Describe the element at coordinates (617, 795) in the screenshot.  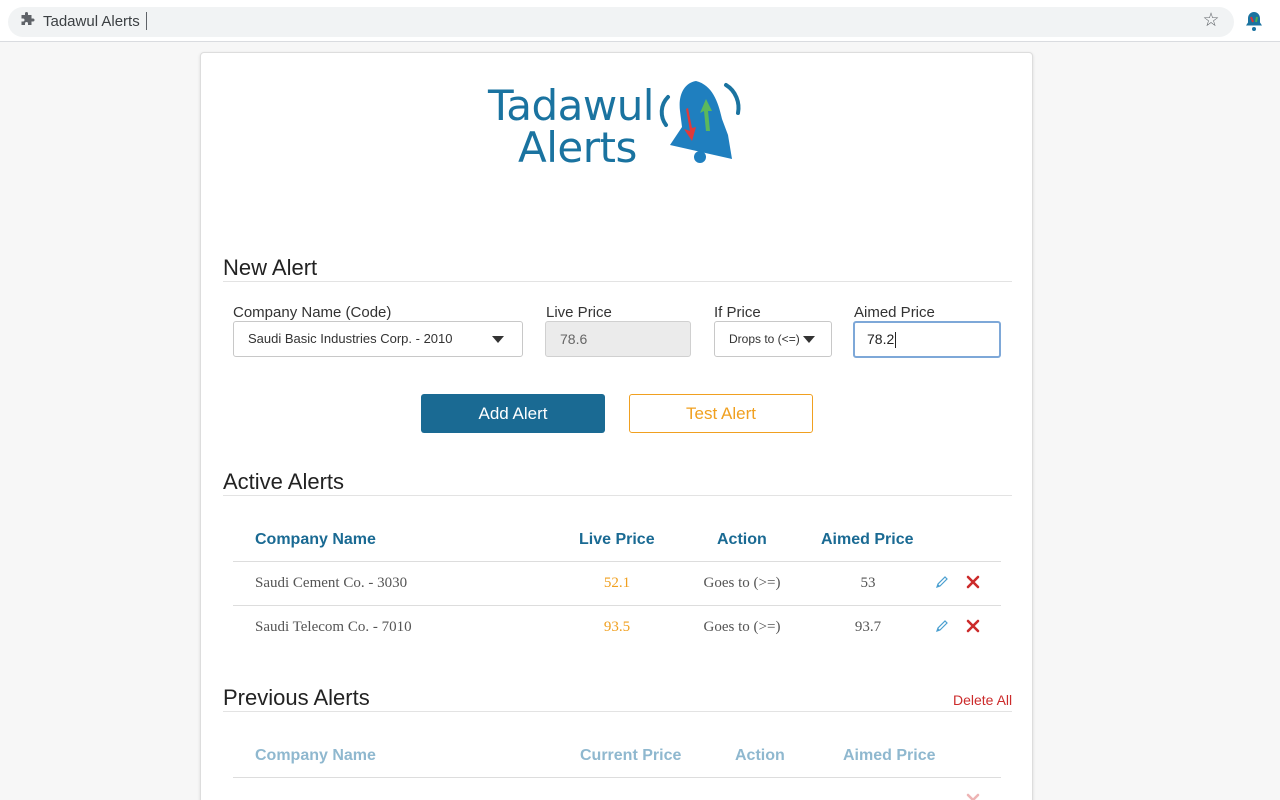
I see `table-row` at that location.